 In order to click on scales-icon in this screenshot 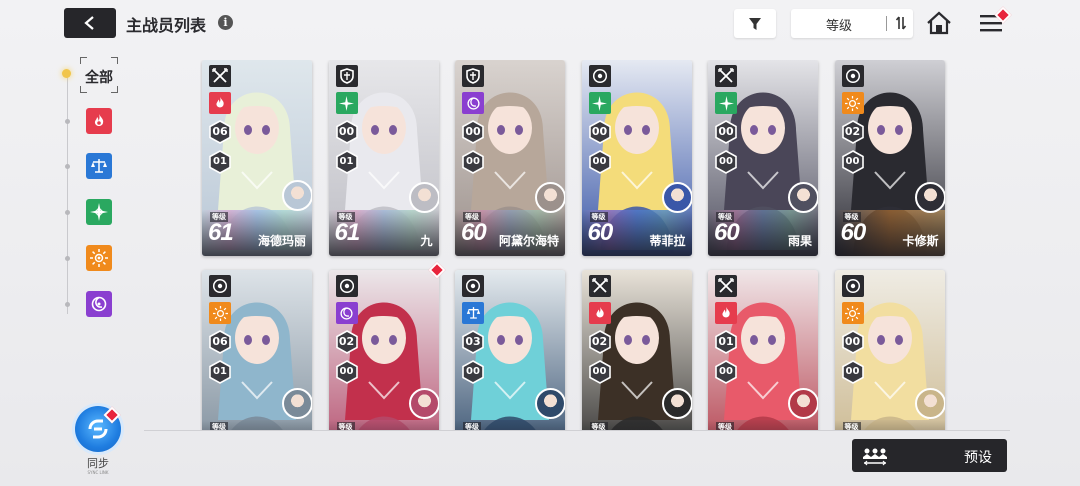, I will do `click(473, 313)`.